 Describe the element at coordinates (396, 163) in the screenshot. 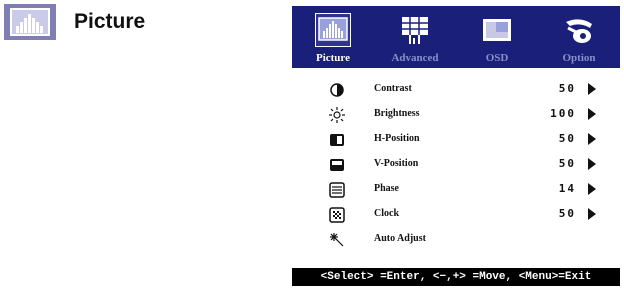

I see `item-label: V-Position` at that location.